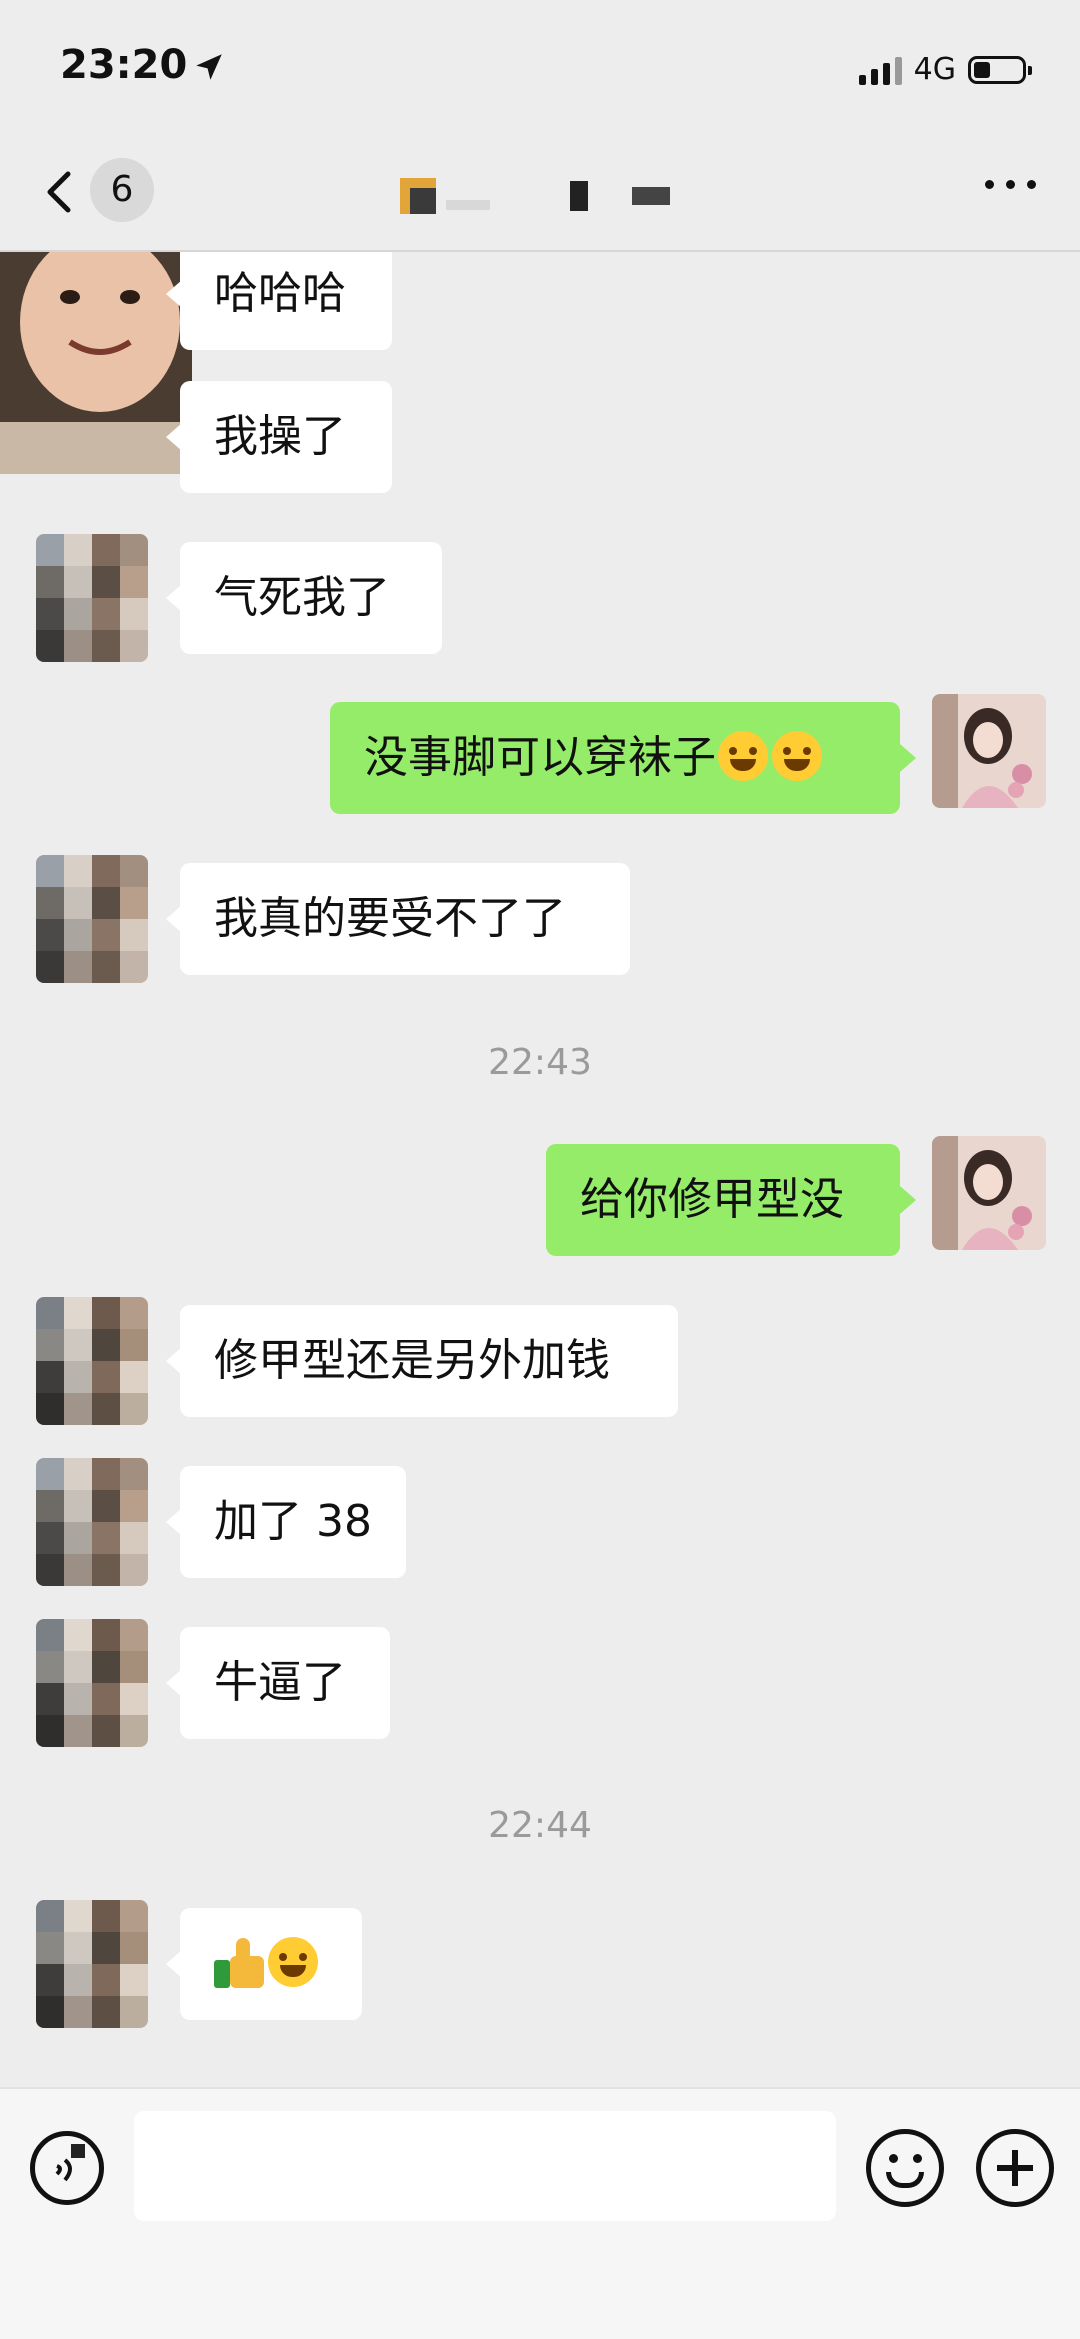  I want to click on message-bubble: 我真的要受不了了, so click(398, 919).